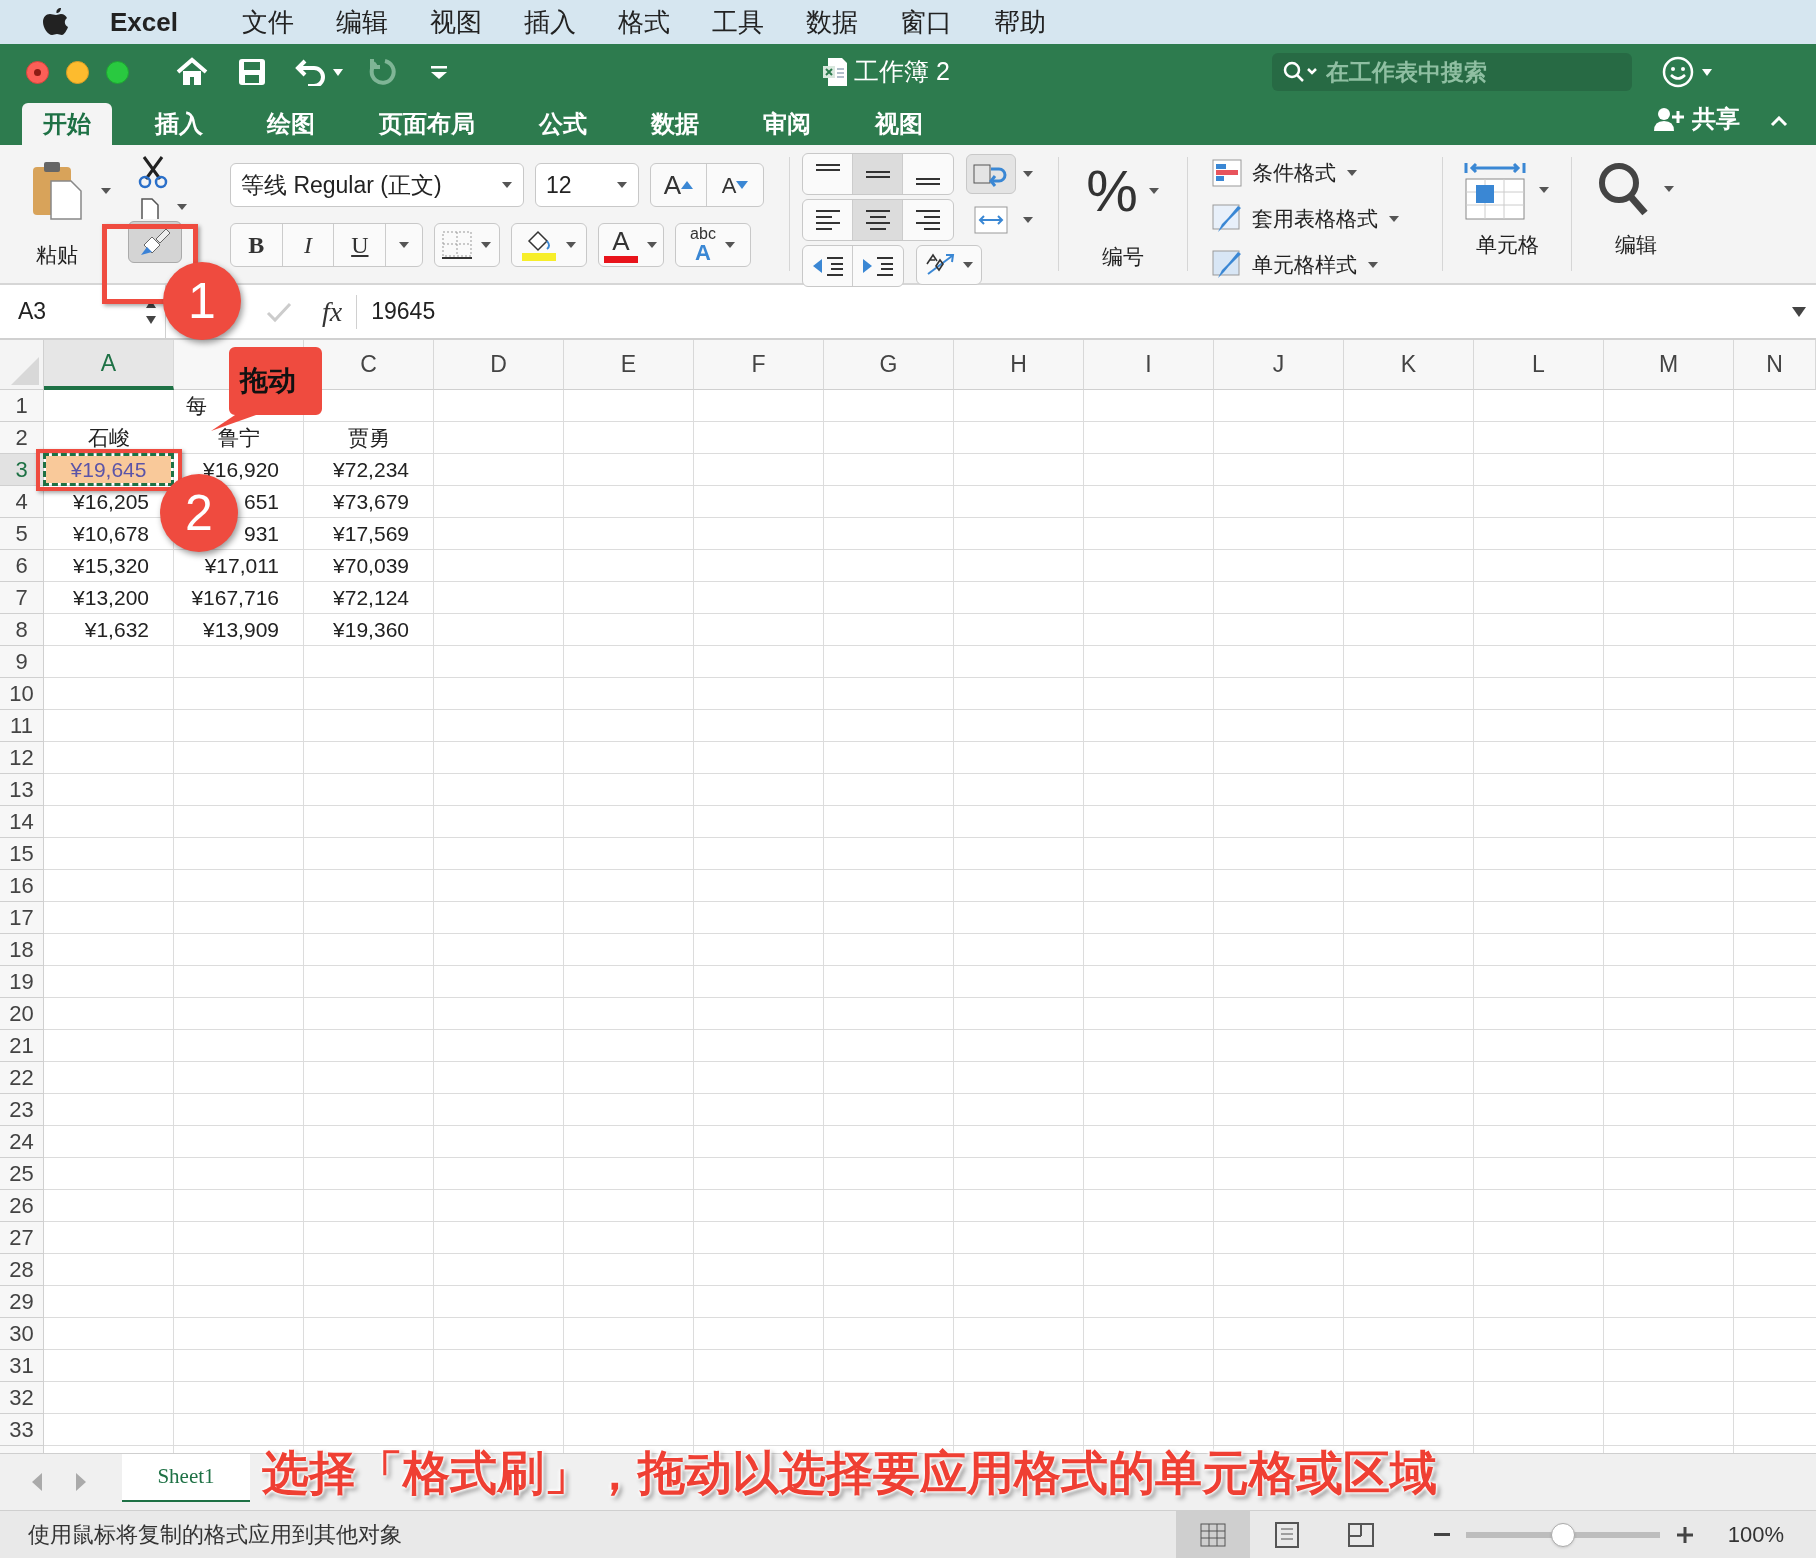  I want to click on font-name-dropdown: 等线 Regular (正文), so click(377, 185).